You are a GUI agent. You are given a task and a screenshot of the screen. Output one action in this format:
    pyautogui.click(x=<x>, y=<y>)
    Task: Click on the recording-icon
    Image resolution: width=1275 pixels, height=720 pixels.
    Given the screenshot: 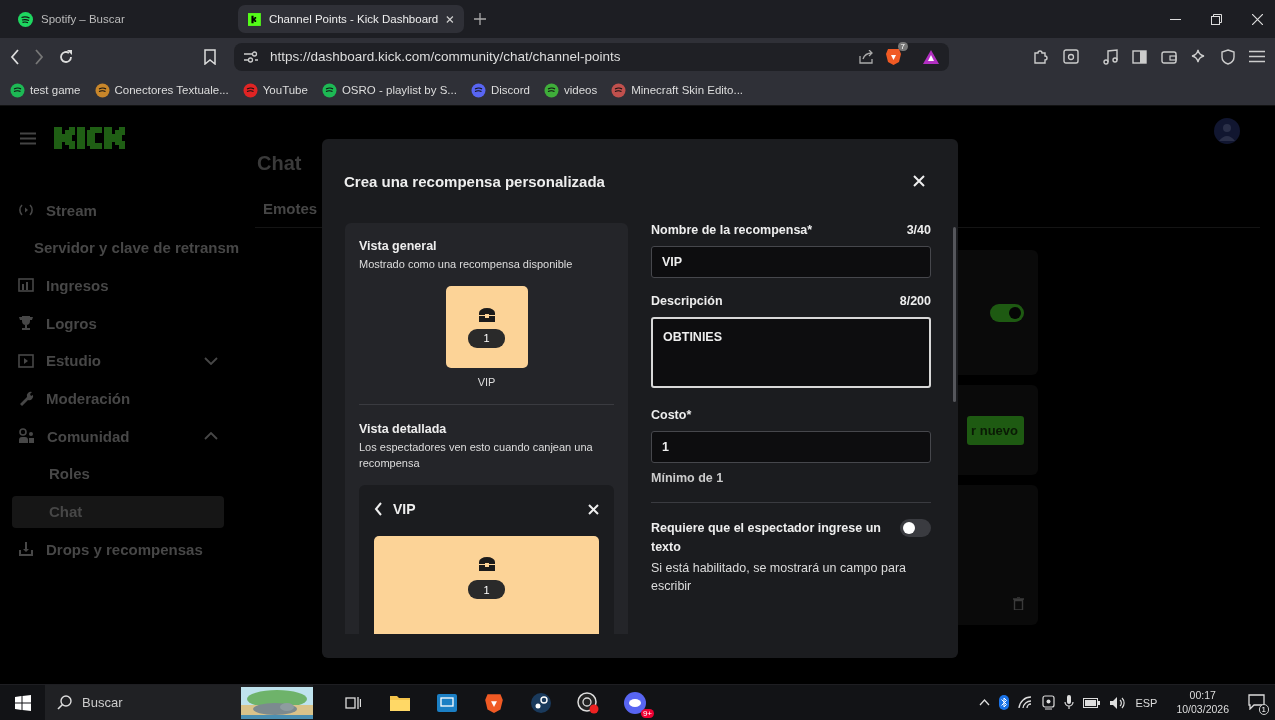 What is the action you would take?
    pyautogui.click(x=587, y=702)
    